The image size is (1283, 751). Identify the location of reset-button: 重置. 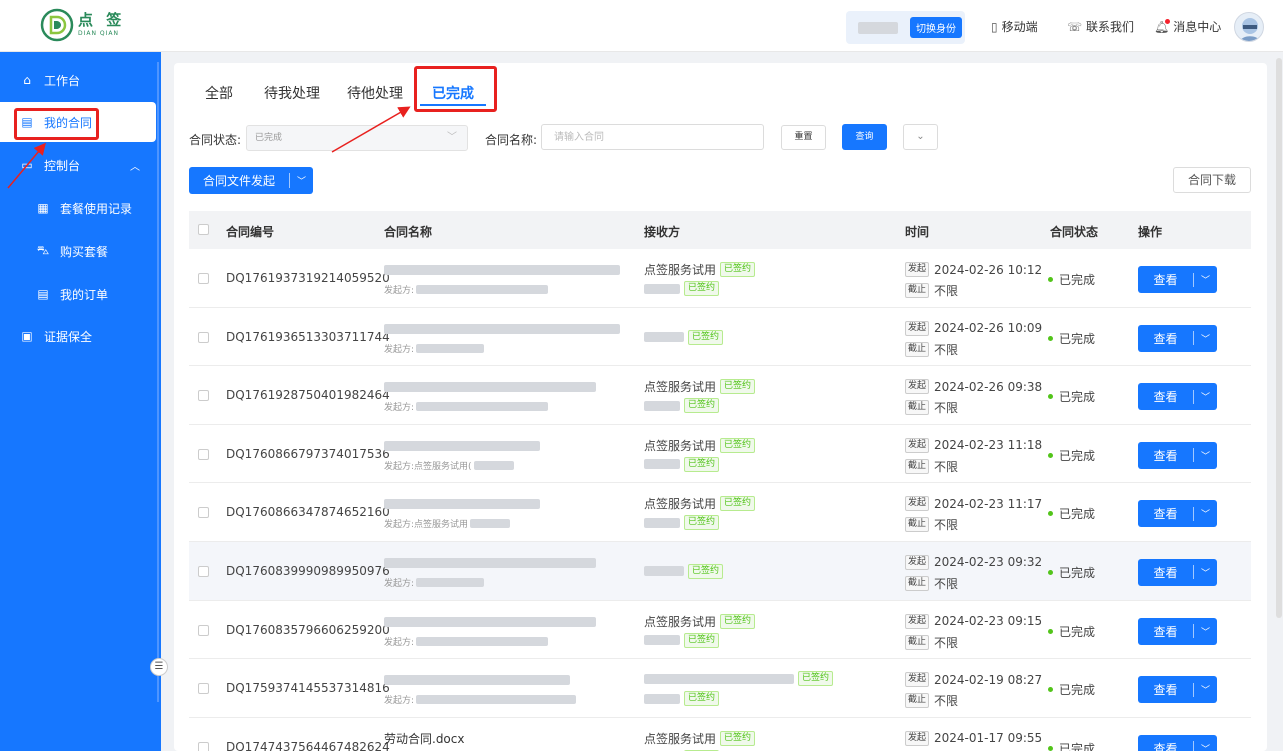
(803, 137).